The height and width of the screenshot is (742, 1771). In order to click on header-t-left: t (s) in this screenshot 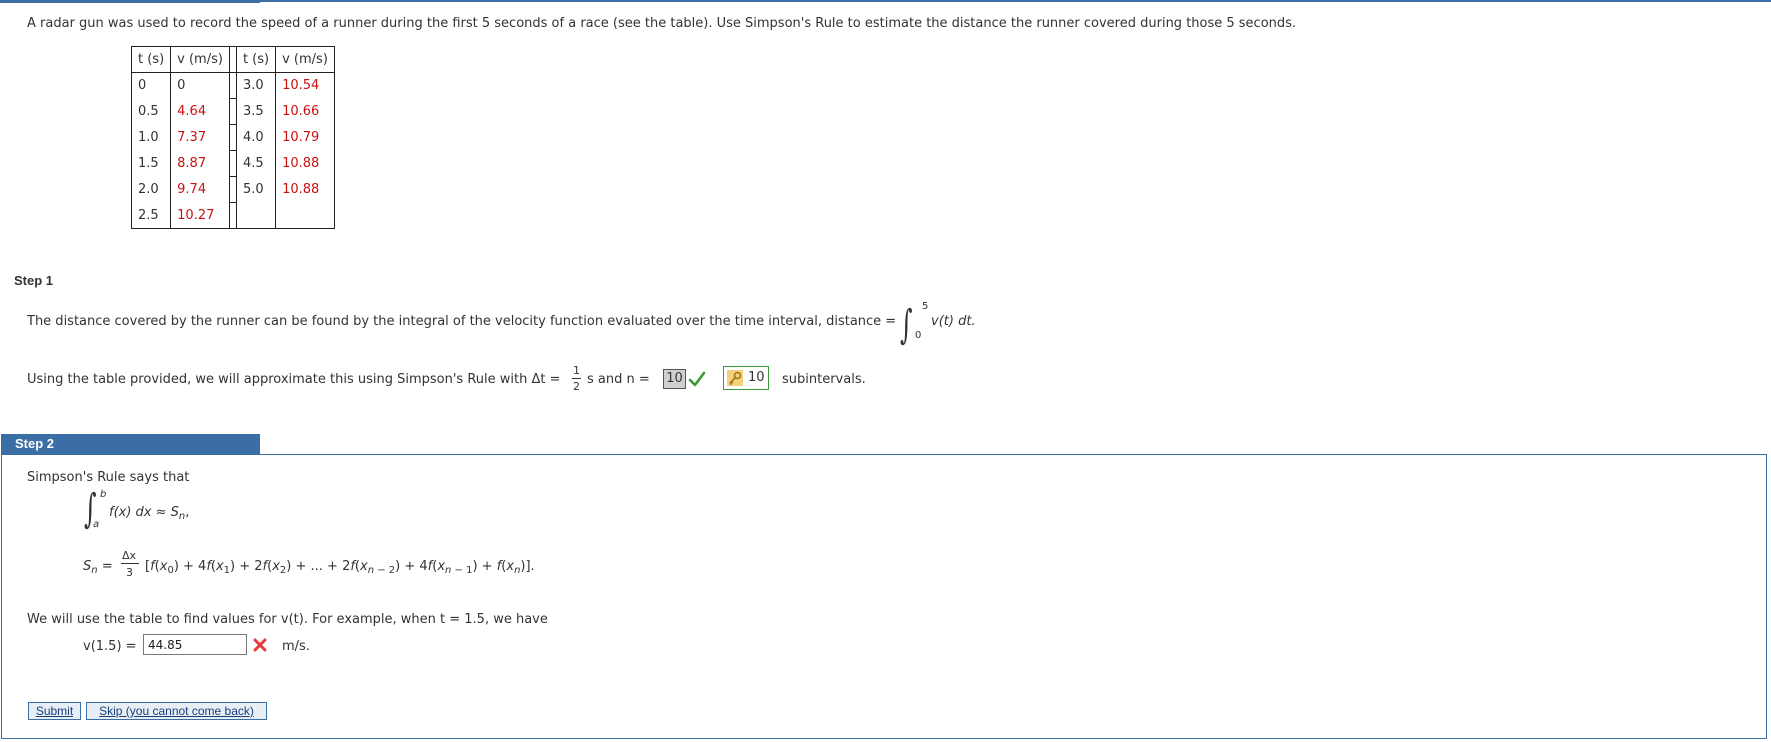, I will do `click(151, 59)`.